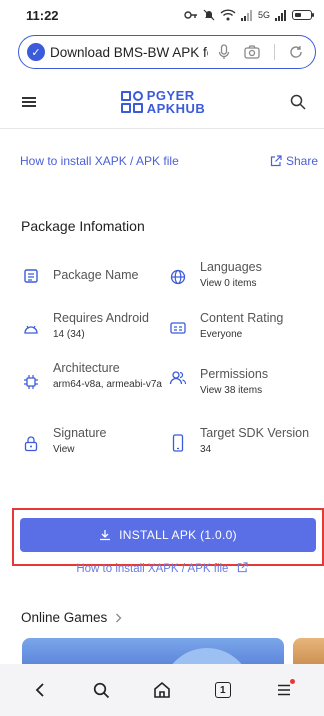  Describe the element at coordinates (224, 52) in the screenshot. I see `microphone-icon` at that location.